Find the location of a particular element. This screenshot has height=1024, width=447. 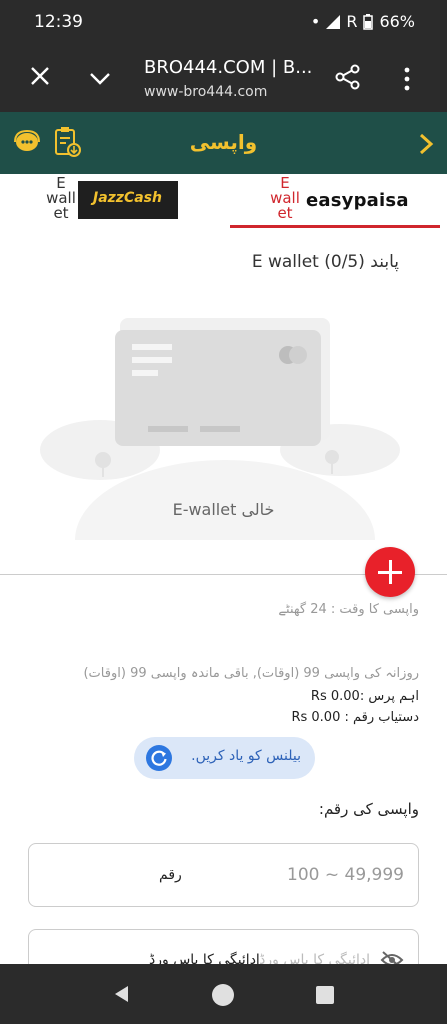

battery-icon is located at coordinates (368, 21).